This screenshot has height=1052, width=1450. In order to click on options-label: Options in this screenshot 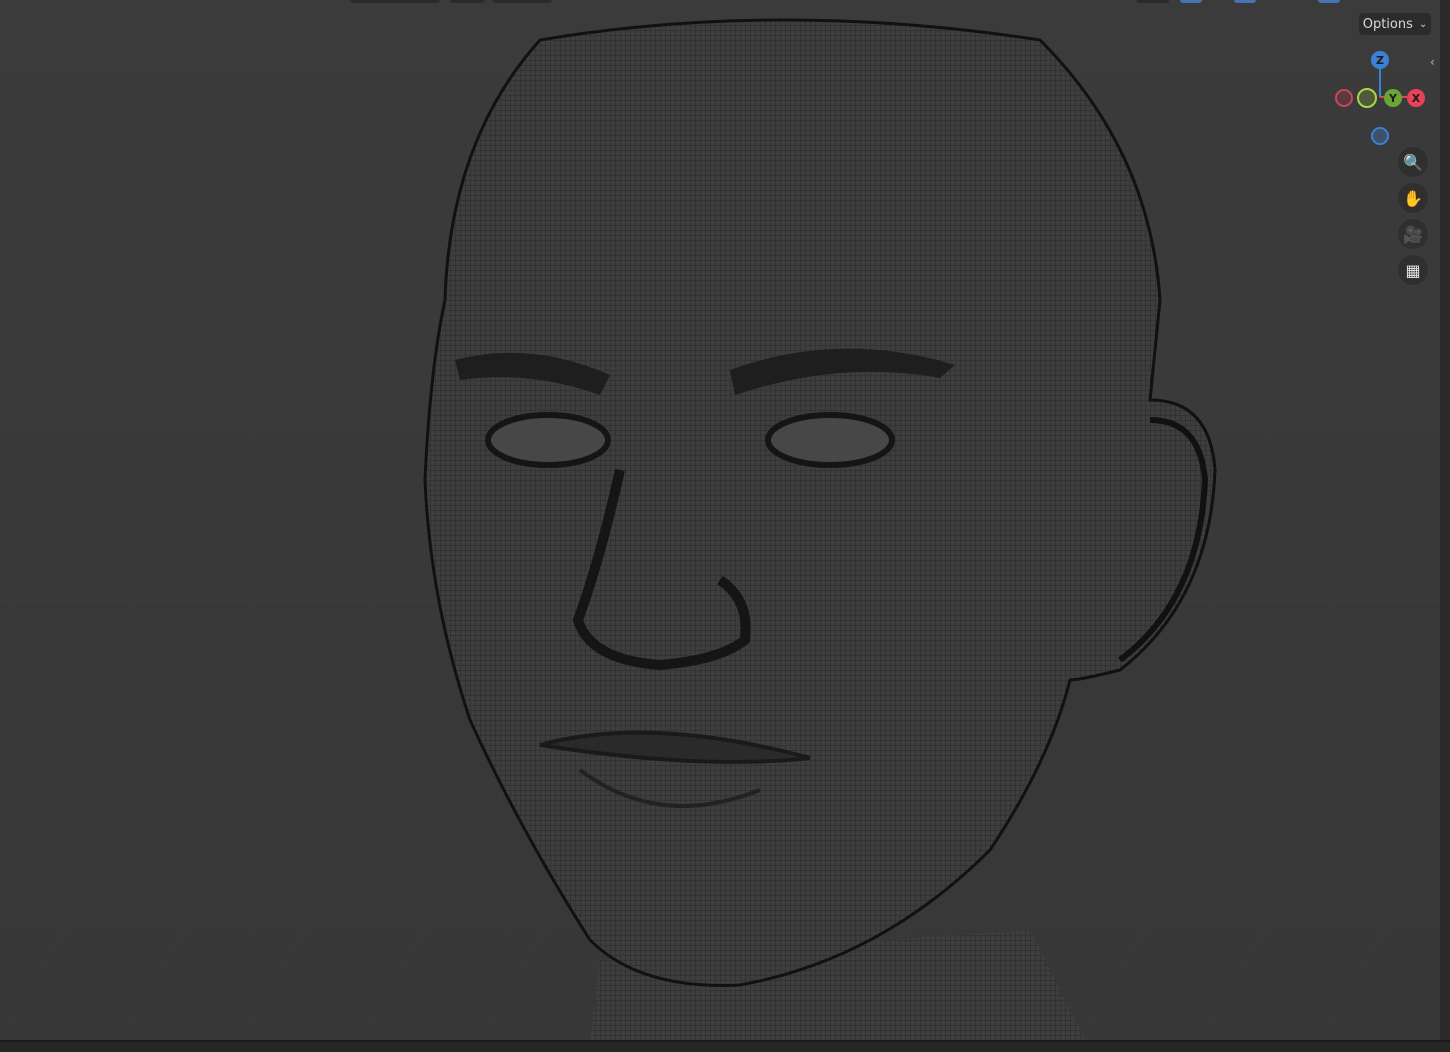, I will do `click(1387, 24)`.